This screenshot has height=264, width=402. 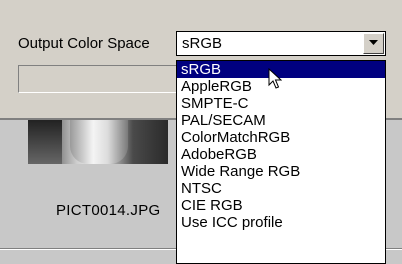 I want to click on combobox-dropdown-button, so click(x=373, y=43).